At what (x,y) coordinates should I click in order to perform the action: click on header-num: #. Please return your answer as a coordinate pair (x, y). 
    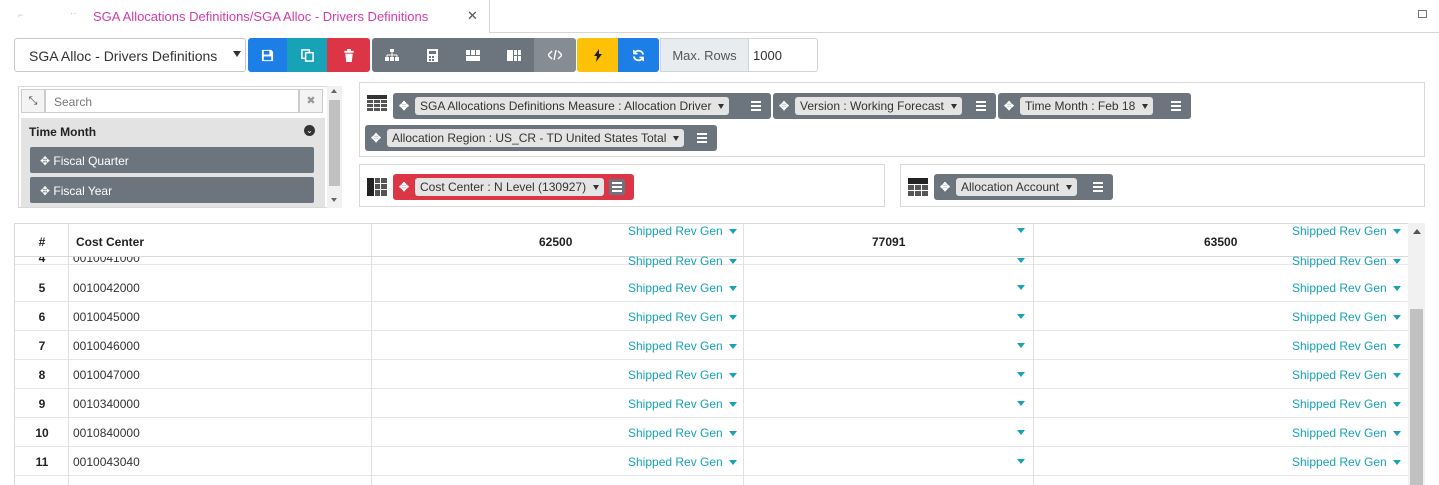
    Looking at the image, I should click on (42, 242).